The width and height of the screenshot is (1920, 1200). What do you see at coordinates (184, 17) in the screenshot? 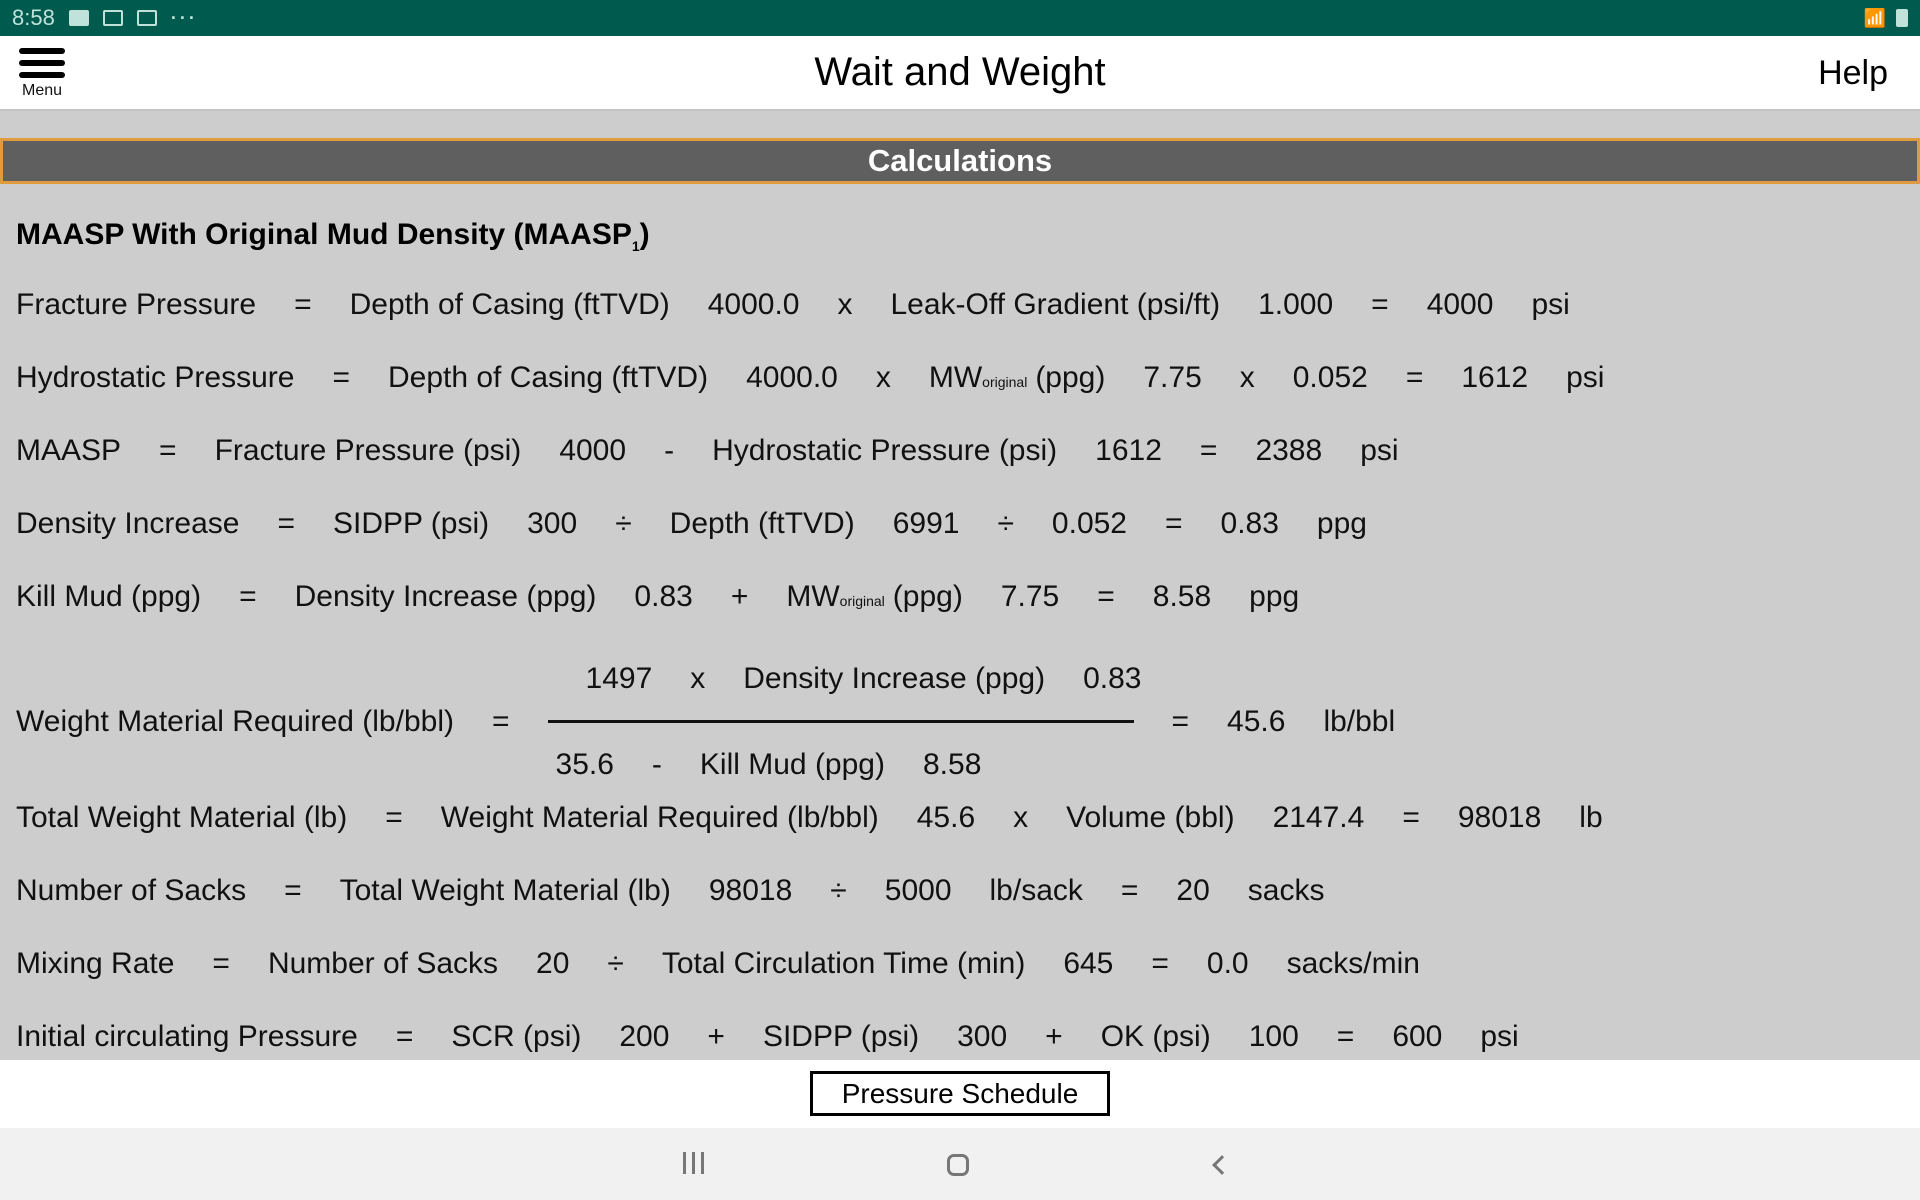
I see `more-dots-icon: ···` at bounding box center [184, 17].